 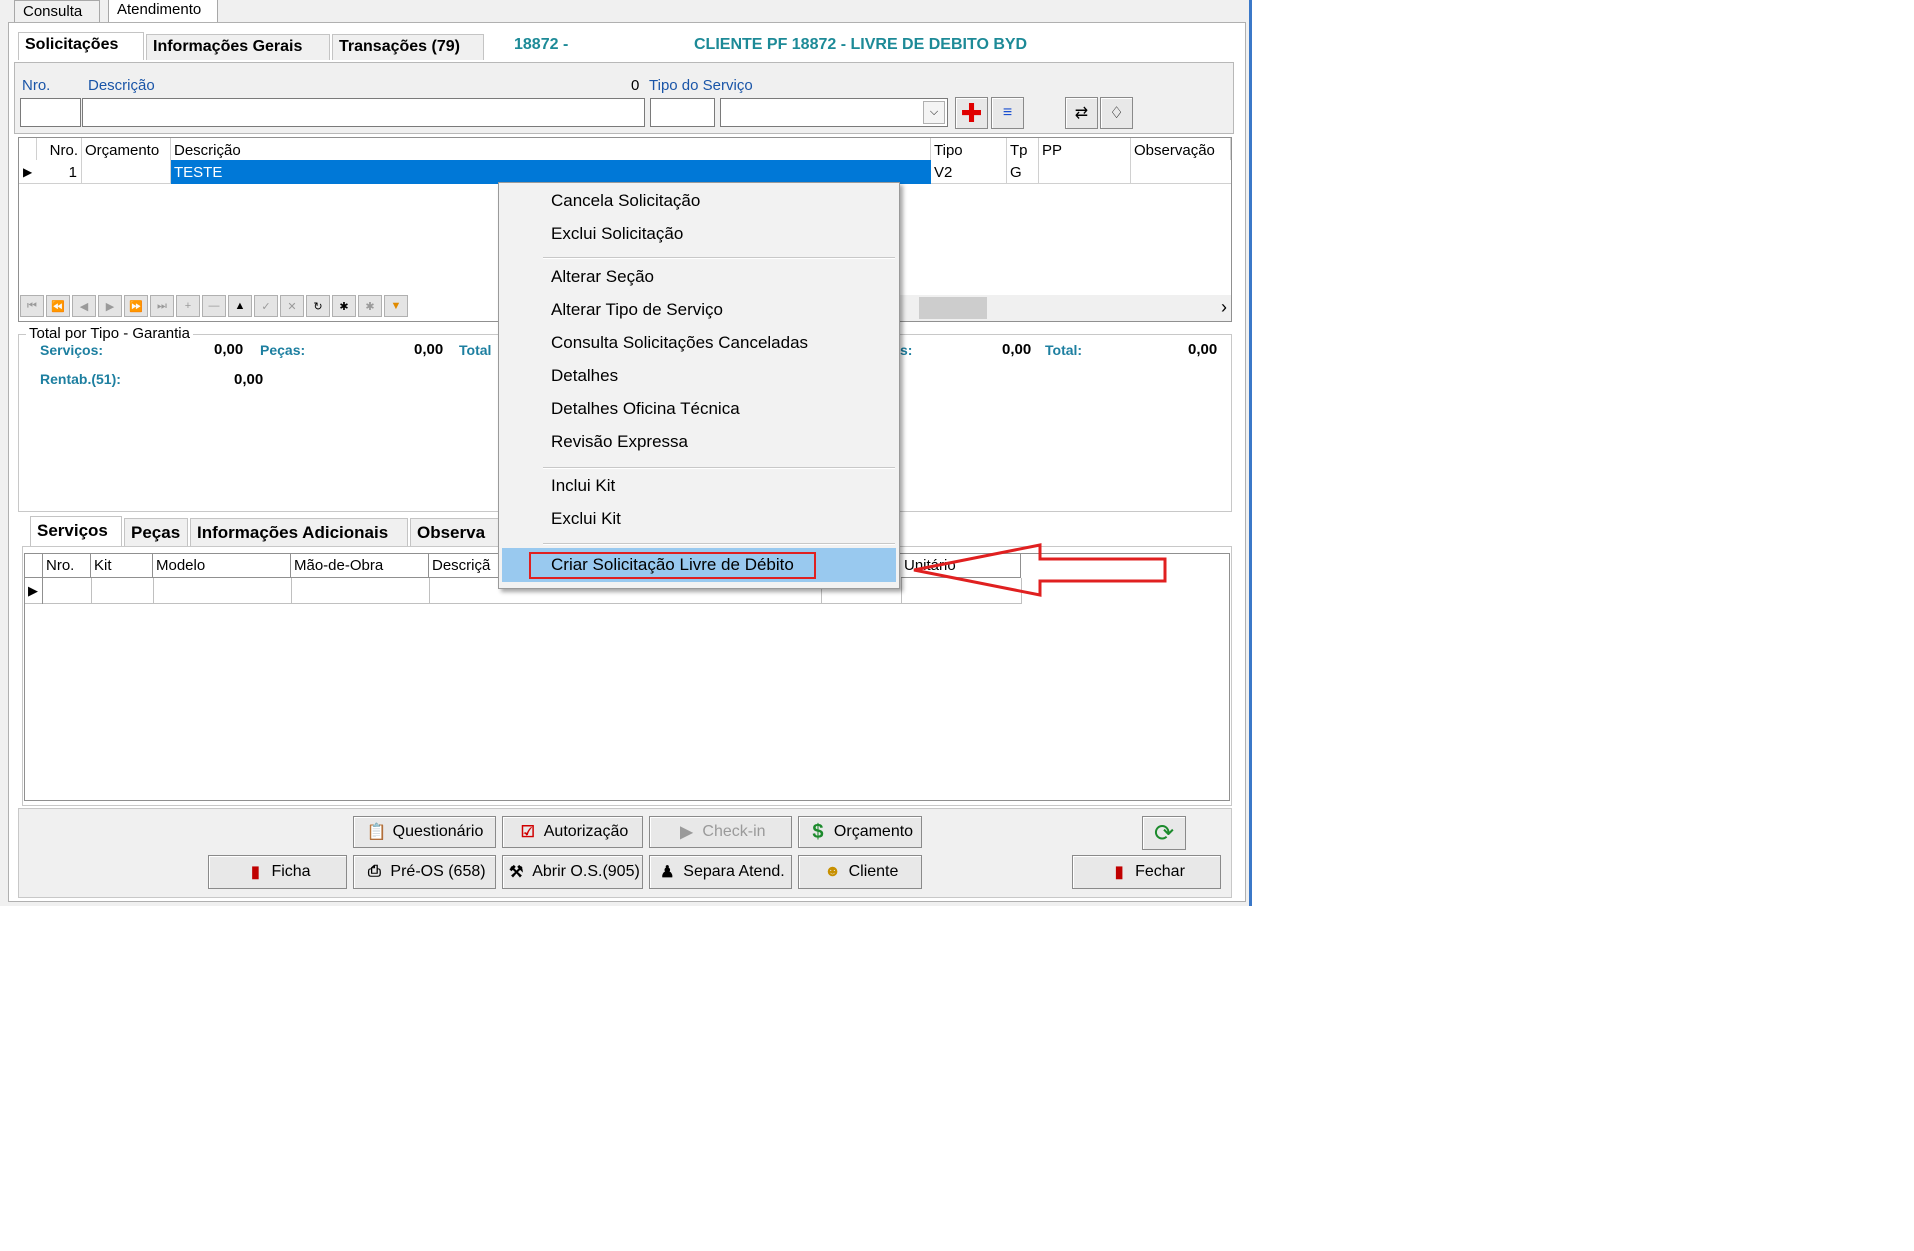 What do you see at coordinates (58, 306) in the screenshot?
I see `nav-prev-page-icon: ⏪` at bounding box center [58, 306].